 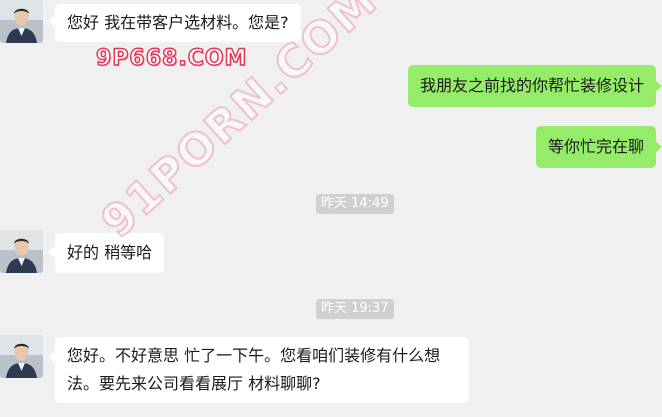 I want to click on message-text: 我朋友之前找的你帮忙装修设计, so click(x=531, y=85).